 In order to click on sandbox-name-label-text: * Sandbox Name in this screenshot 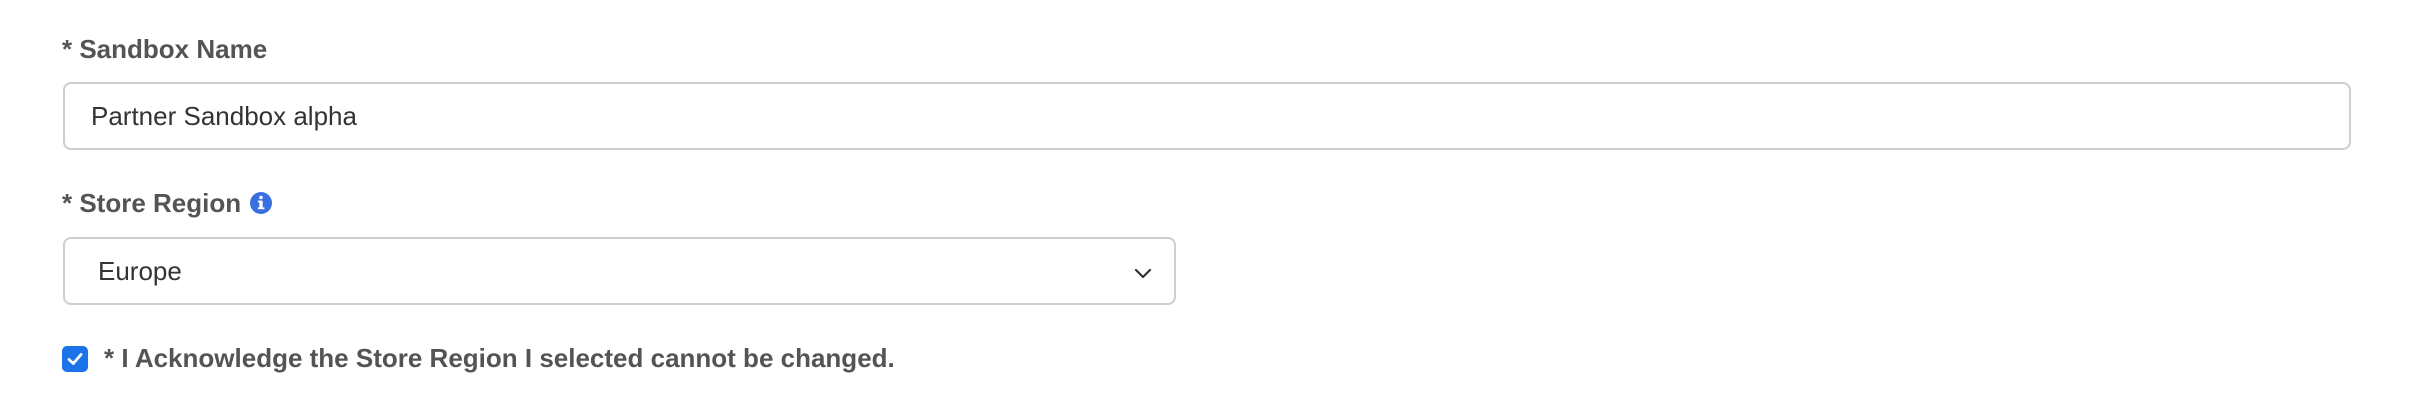, I will do `click(165, 49)`.